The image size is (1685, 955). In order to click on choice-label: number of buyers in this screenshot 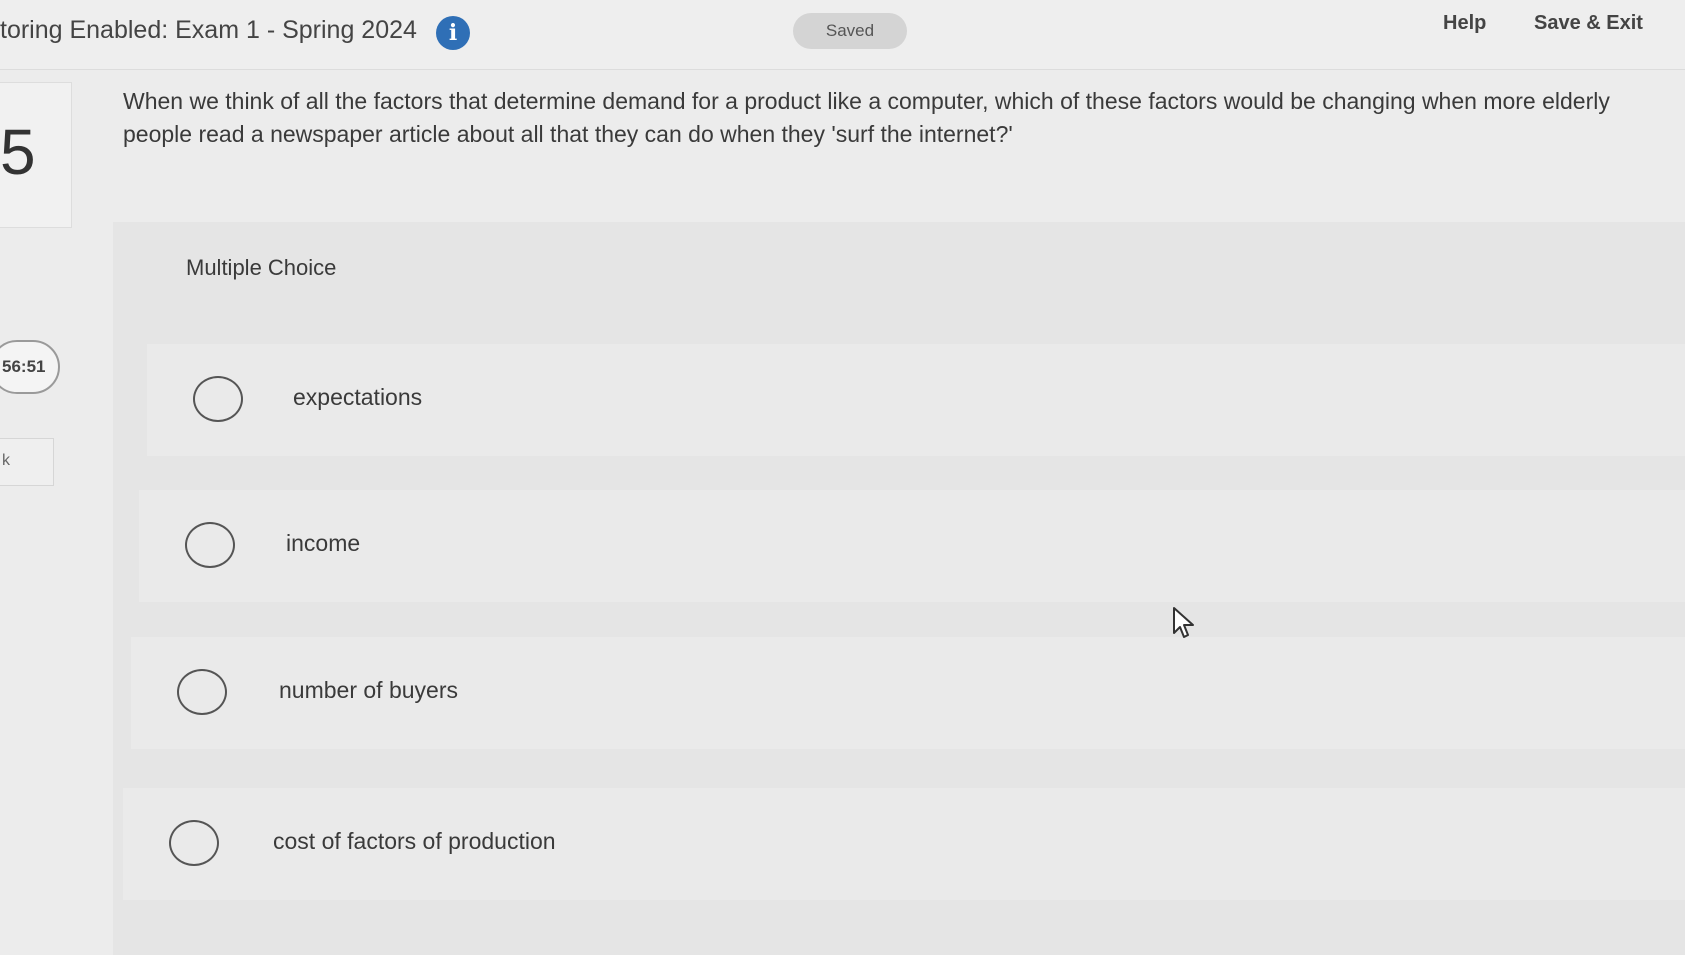, I will do `click(368, 690)`.